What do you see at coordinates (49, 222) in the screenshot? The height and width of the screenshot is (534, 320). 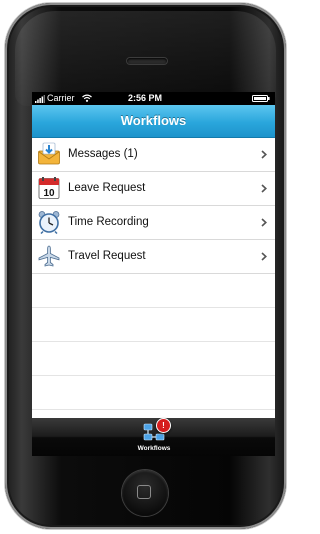 I see `alarm-clock-icon` at bounding box center [49, 222].